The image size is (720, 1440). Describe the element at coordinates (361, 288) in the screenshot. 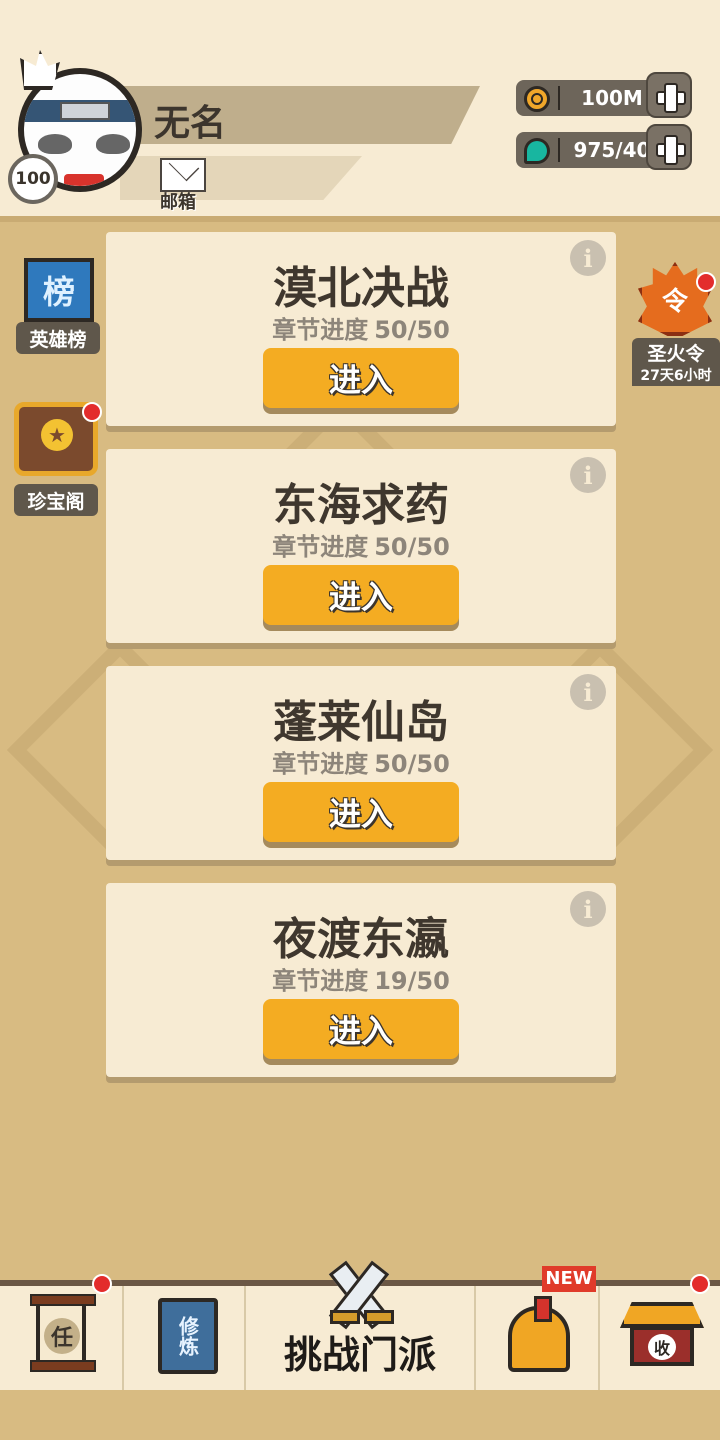

I see `chapter-title: 漠北决战` at that location.